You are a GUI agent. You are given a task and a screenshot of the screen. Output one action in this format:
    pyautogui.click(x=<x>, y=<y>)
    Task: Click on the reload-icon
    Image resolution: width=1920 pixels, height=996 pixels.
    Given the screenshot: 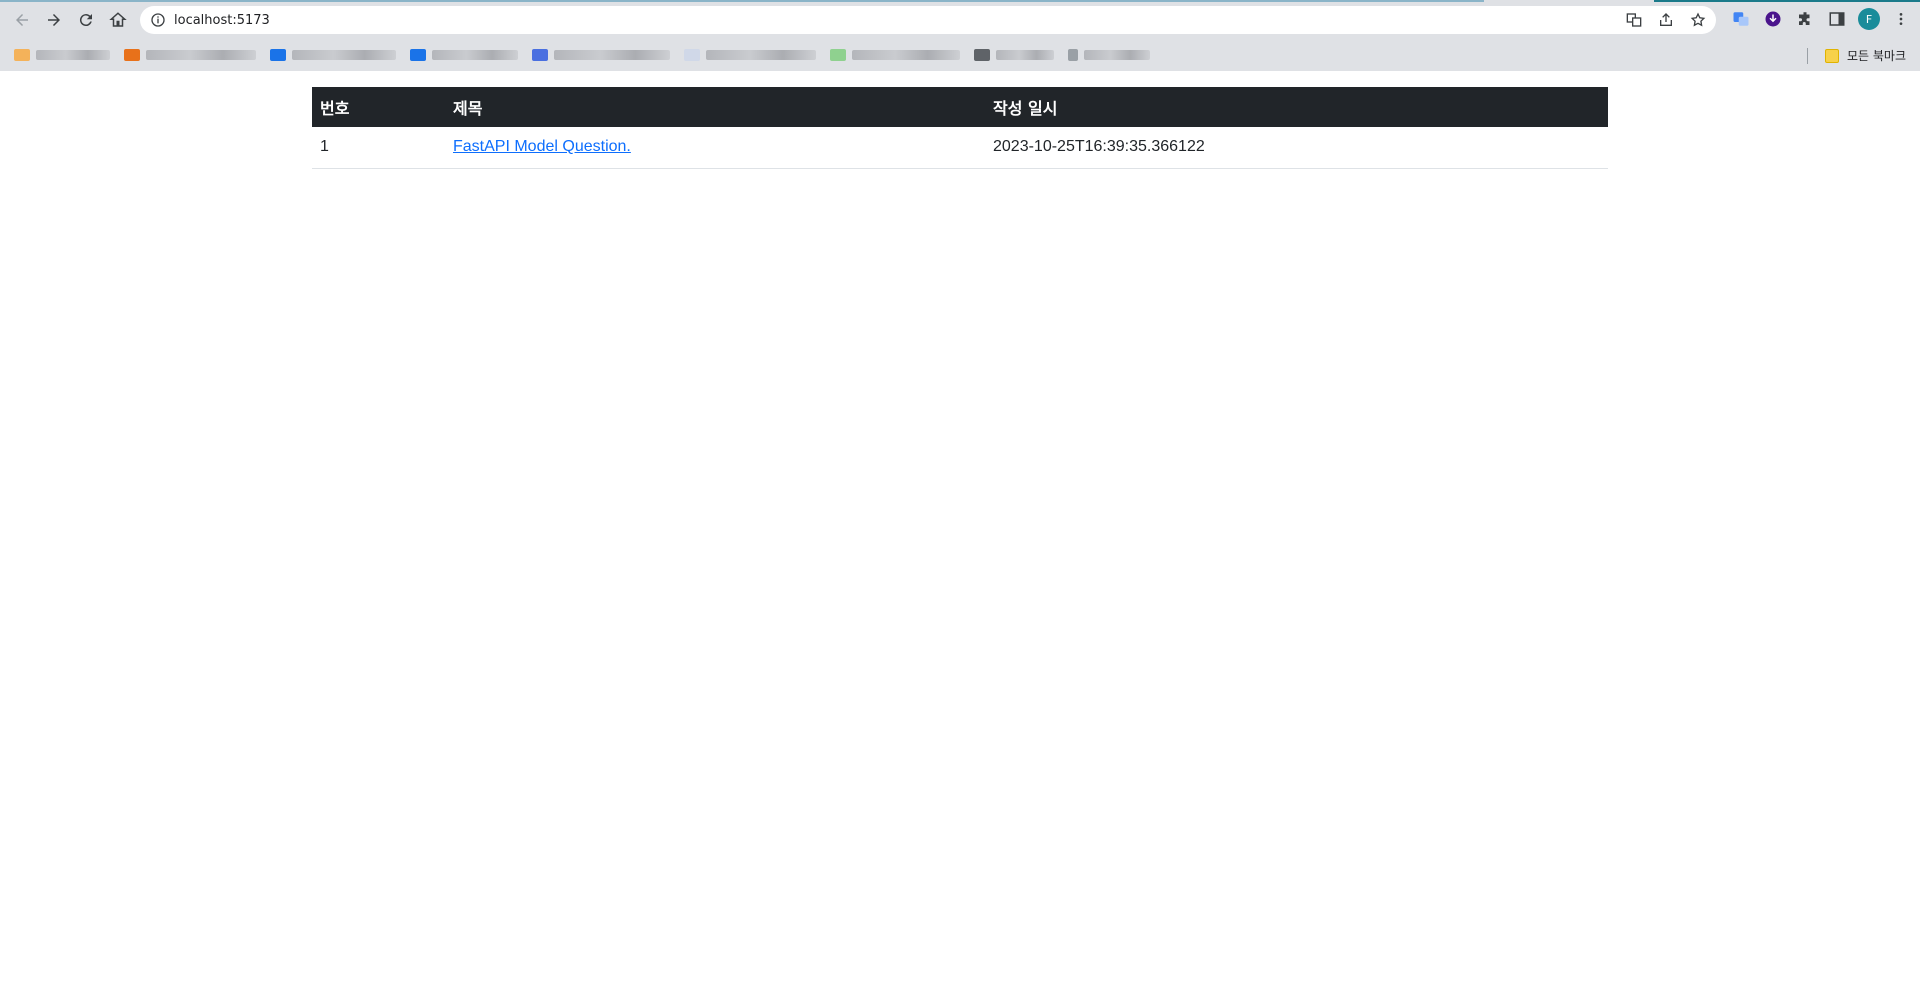 What is the action you would take?
    pyautogui.click(x=85, y=20)
    